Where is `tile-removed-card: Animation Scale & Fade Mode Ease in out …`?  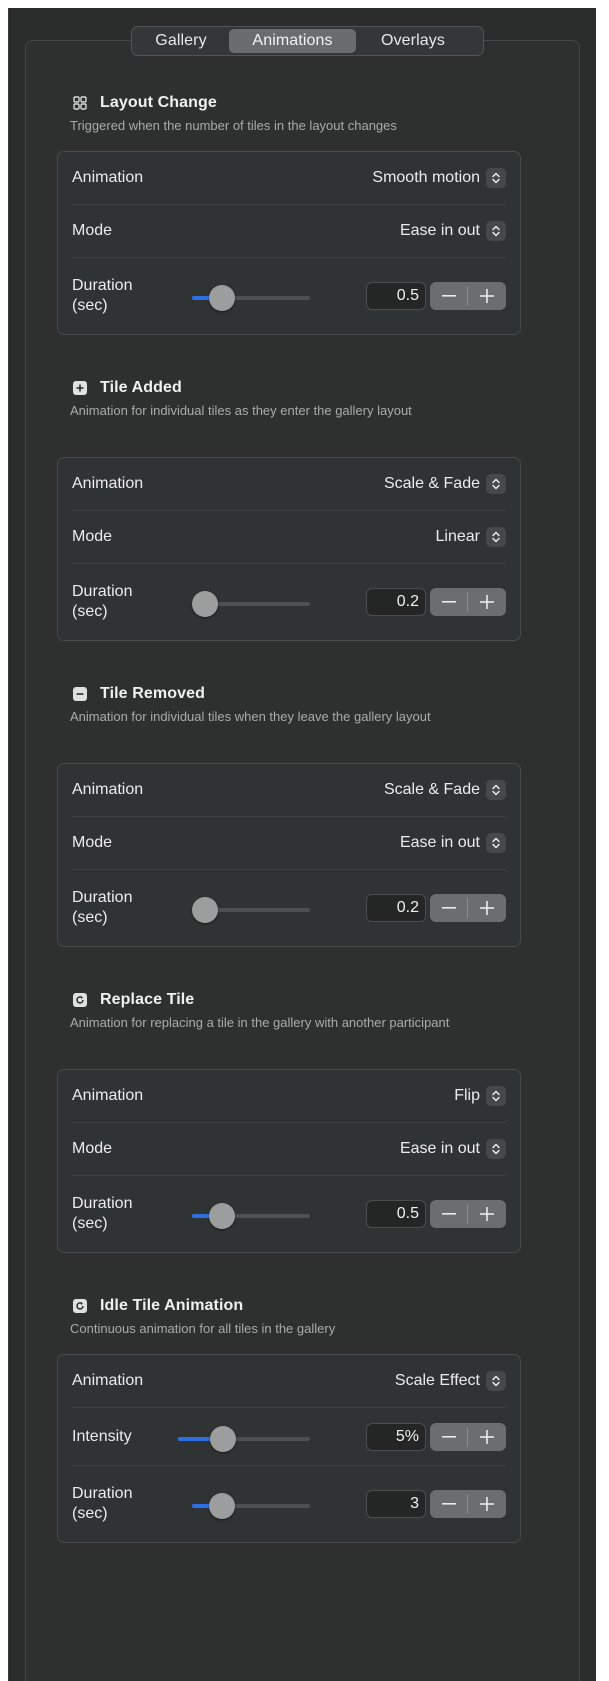 tile-removed-card: Animation Scale & Fade Mode Ease in out … is located at coordinates (289, 855).